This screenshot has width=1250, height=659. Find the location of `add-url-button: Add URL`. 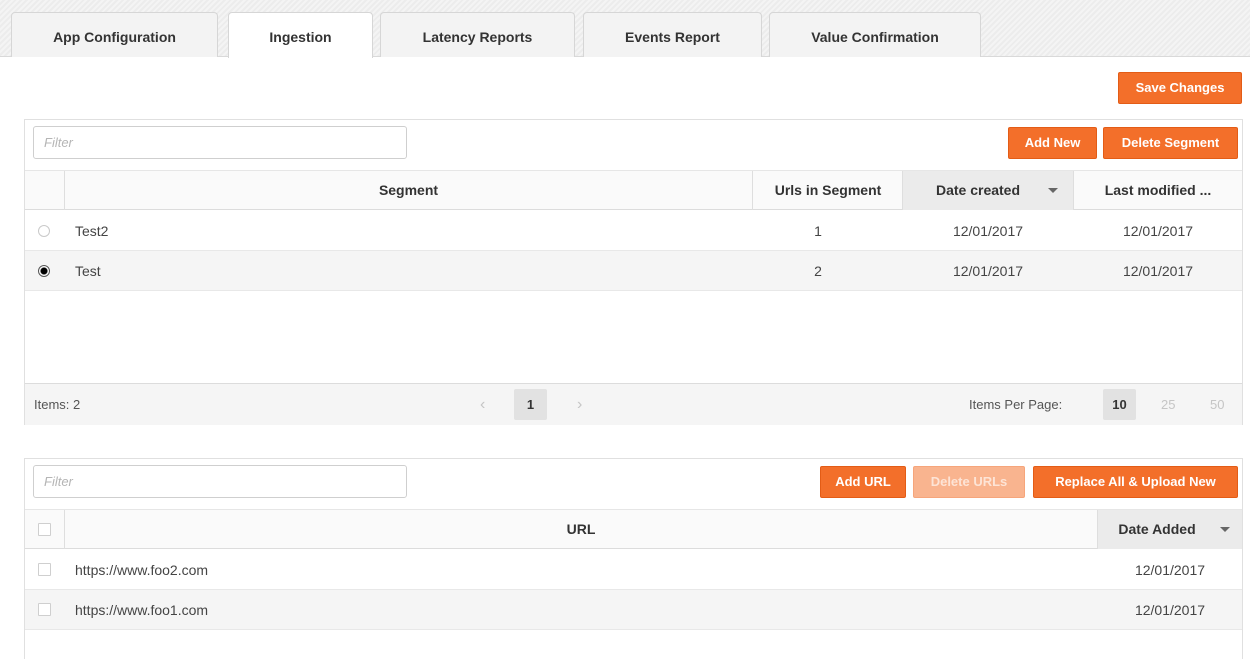

add-url-button: Add URL is located at coordinates (863, 482).